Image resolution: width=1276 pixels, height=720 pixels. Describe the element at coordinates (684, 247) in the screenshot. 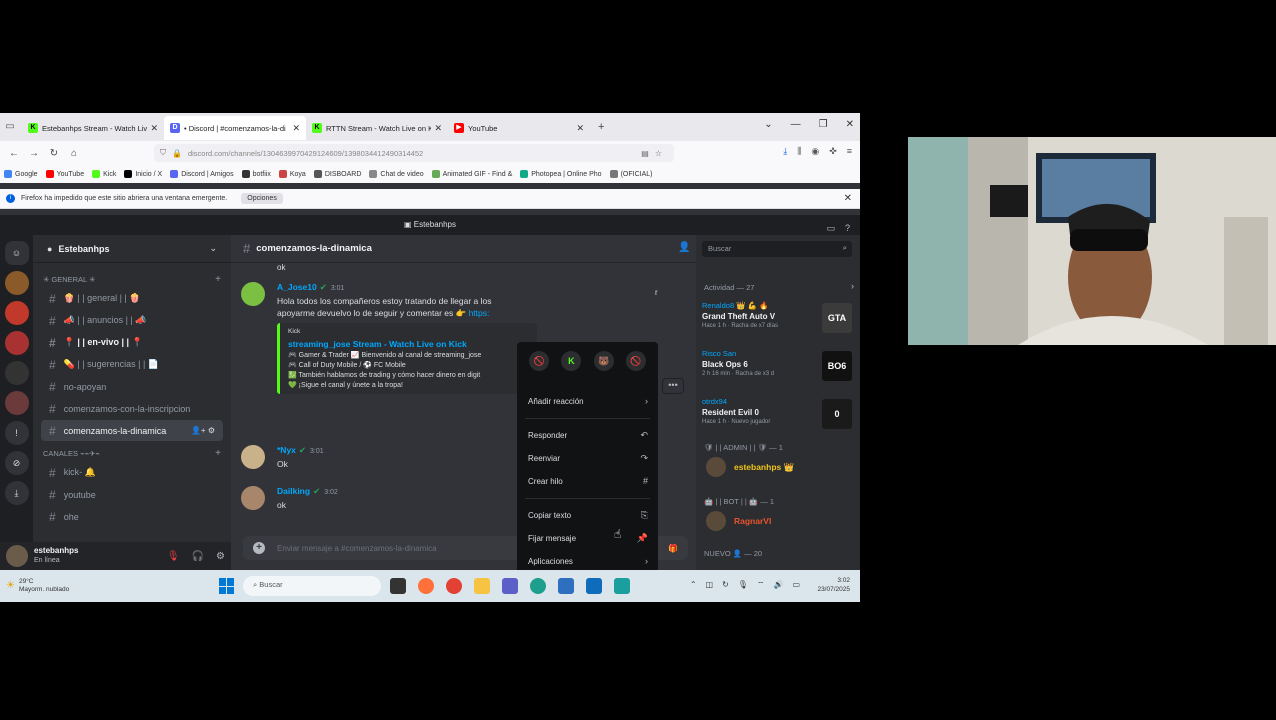

I see `member-list-toggle-icon: 👤` at that location.